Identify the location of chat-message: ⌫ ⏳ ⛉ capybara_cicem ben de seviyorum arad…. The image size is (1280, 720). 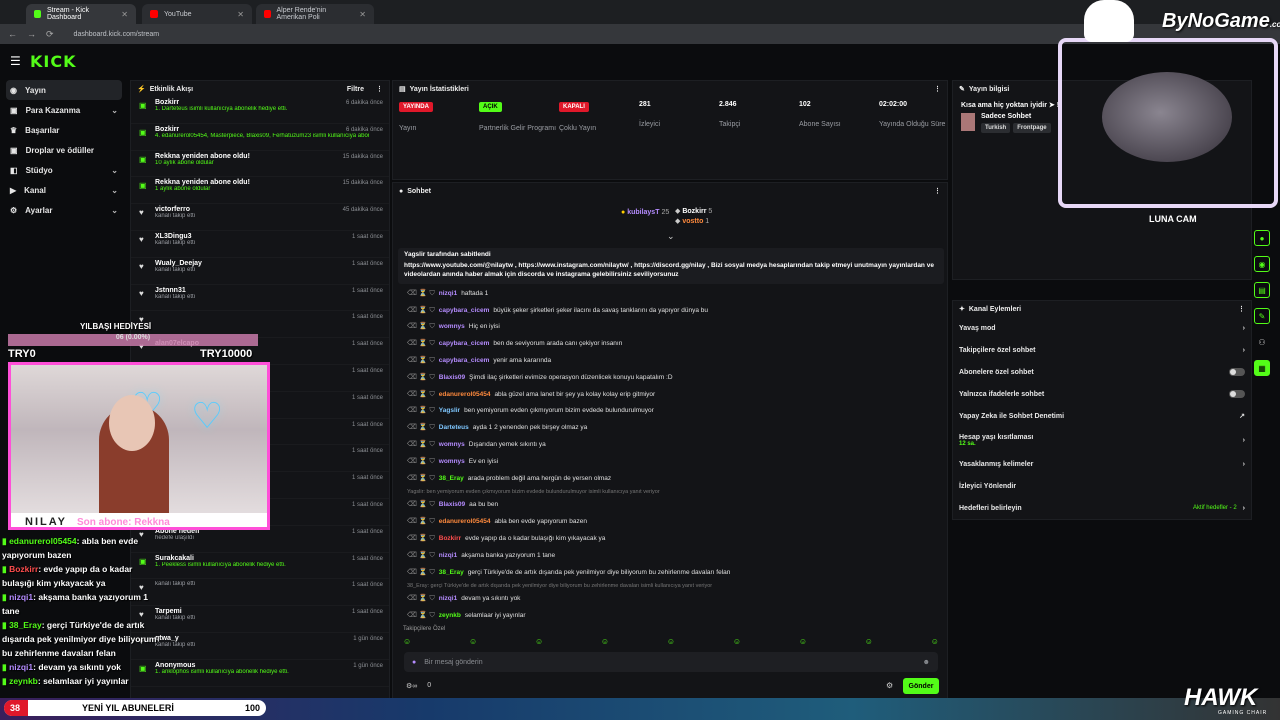
(671, 343).